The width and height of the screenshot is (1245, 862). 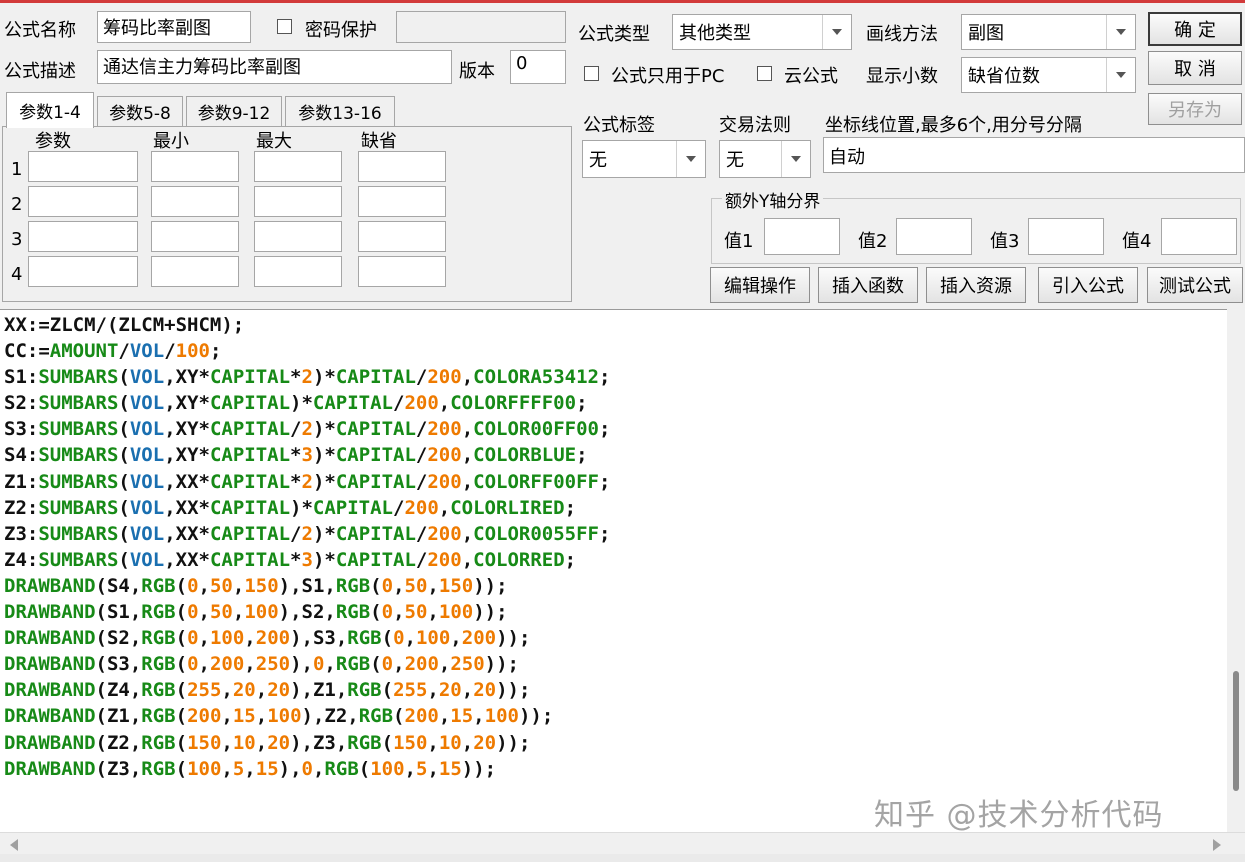 What do you see at coordinates (284, 26) in the screenshot?
I see `password-protect-checkbox` at bounding box center [284, 26].